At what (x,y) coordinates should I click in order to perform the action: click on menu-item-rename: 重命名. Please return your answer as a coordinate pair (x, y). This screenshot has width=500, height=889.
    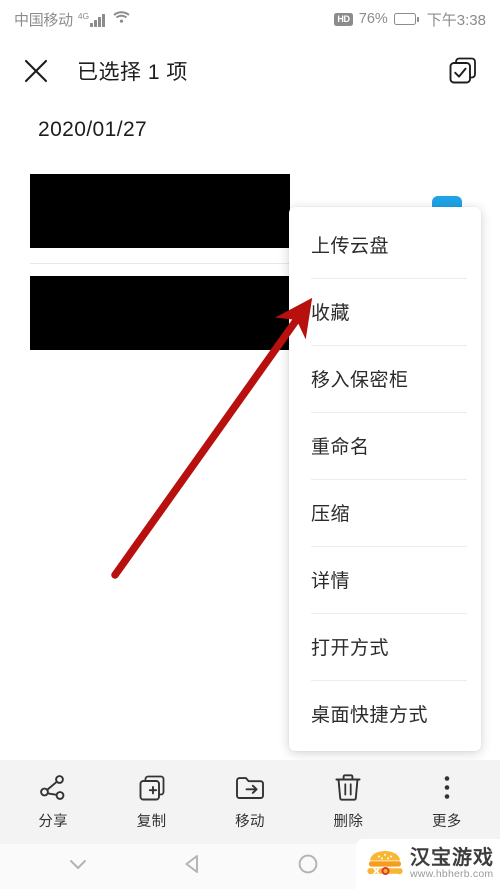
    Looking at the image, I should click on (385, 445).